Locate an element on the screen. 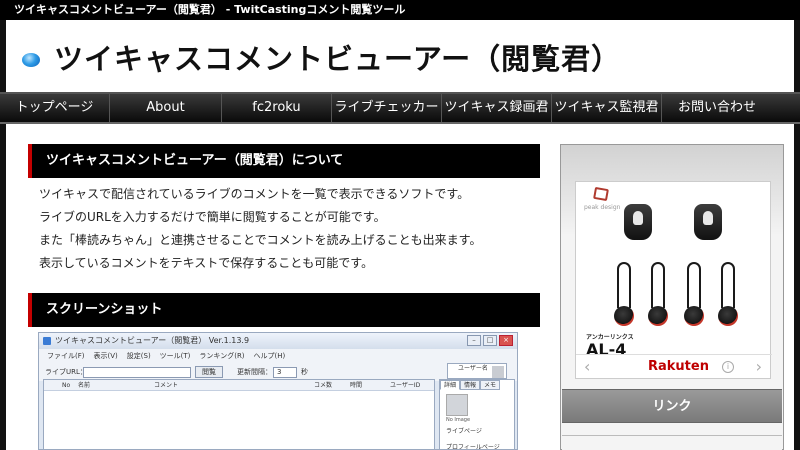 The height and width of the screenshot is (450, 800). info-icon: i is located at coordinates (728, 367).